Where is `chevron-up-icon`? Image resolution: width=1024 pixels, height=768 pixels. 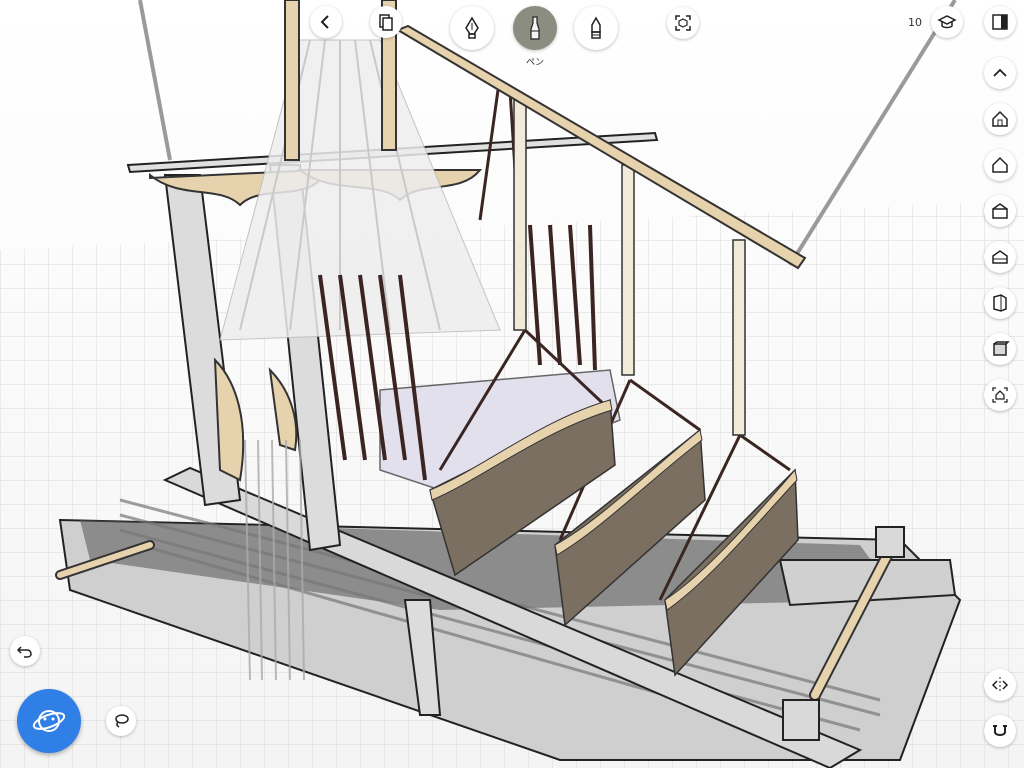
chevron-up-icon is located at coordinates (1000, 72).